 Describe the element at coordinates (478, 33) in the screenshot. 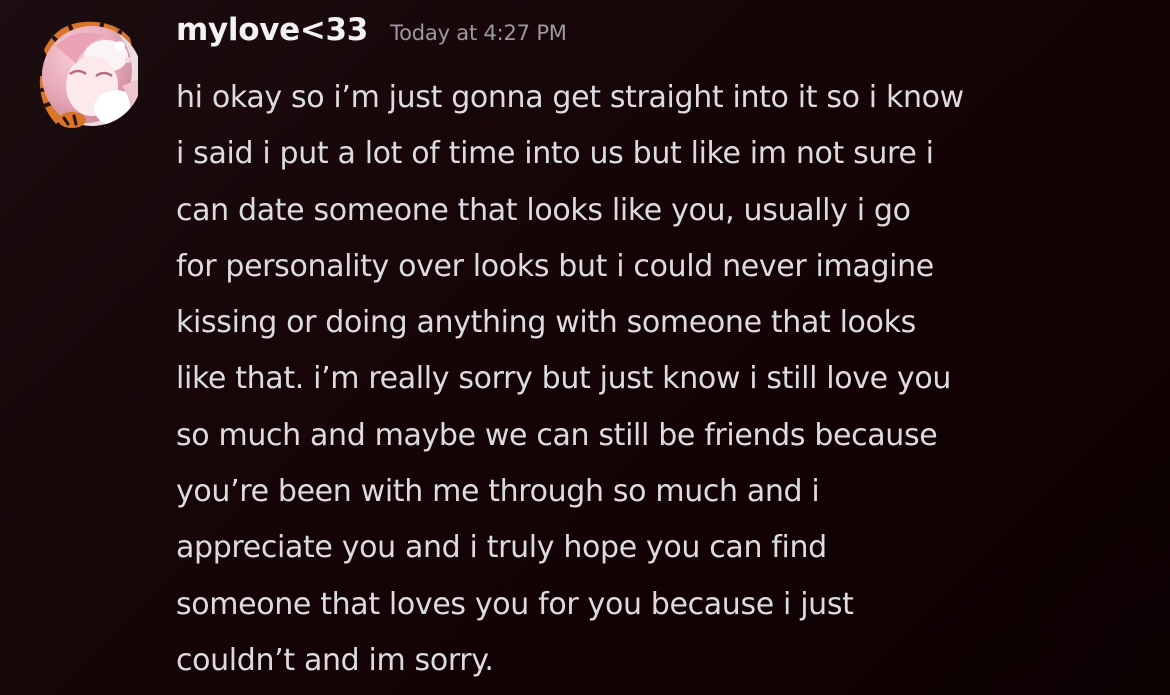

I see `timestamp: Today at 4:27 PM` at that location.